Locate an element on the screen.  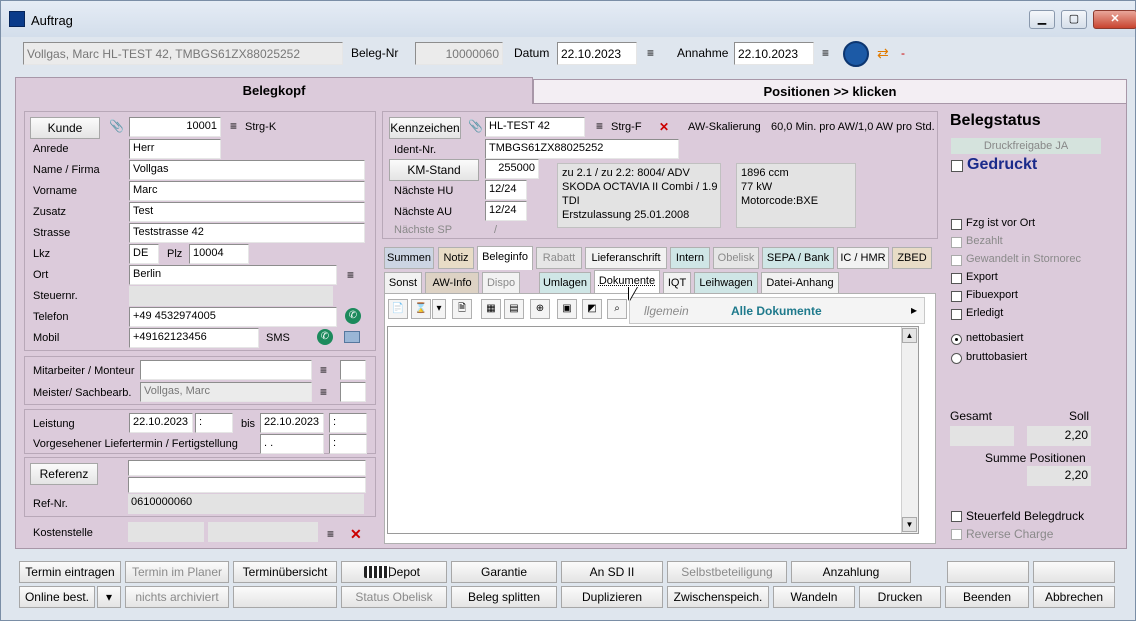
beenden-button: Beenden is located at coordinates (987, 597).